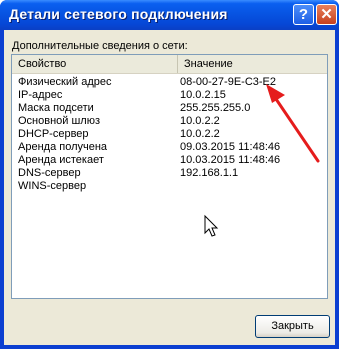 This screenshot has height=349, width=339. Describe the element at coordinates (293, 123) in the screenshot. I see `red-arrow-annotation` at that location.